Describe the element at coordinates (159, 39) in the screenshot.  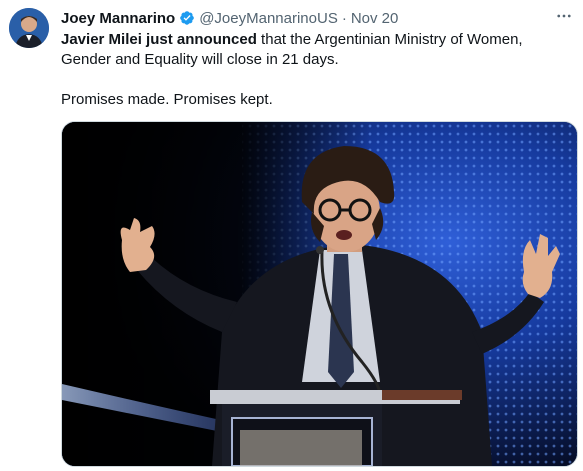
I see `tweet-text-bold: Javier Milei just announced` at that location.